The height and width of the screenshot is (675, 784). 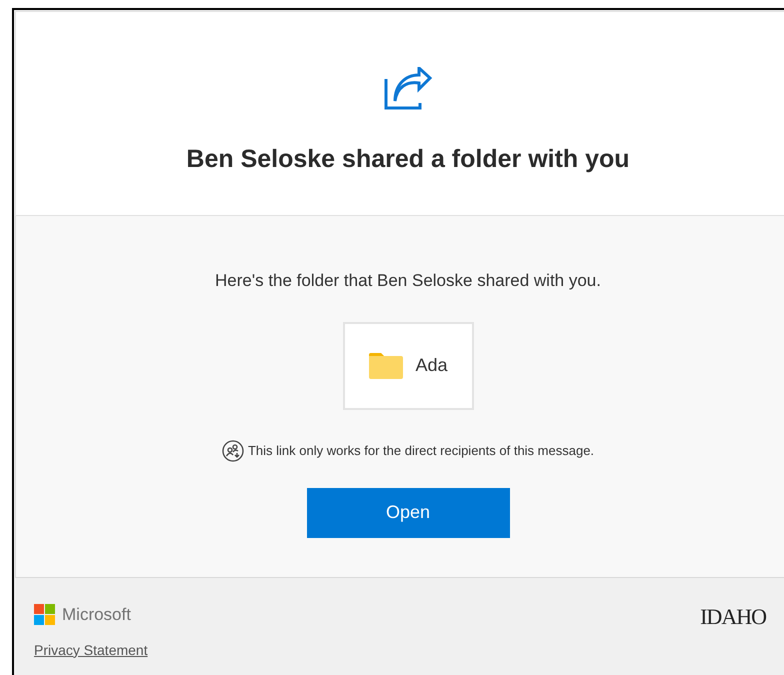 What do you see at coordinates (96, 615) in the screenshot?
I see `brand-name: Microsoft` at bounding box center [96, 615].